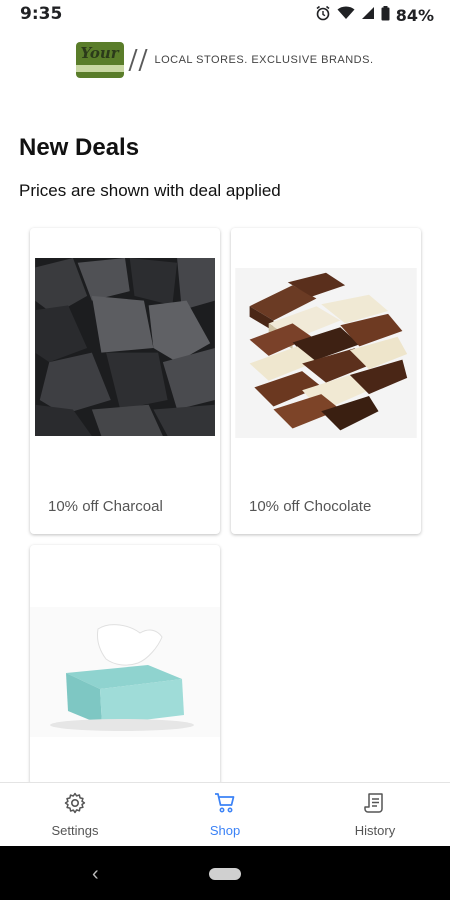  What do you see at coordinates (105, 506) in the screenshot?
I see `deal-label: 10% off Charcoal` at bounding box center [105, 506].